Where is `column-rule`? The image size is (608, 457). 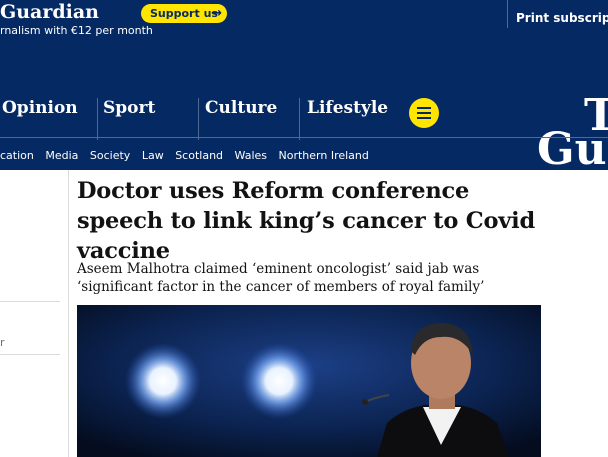
column-rule is located at coordinates (68, 313).